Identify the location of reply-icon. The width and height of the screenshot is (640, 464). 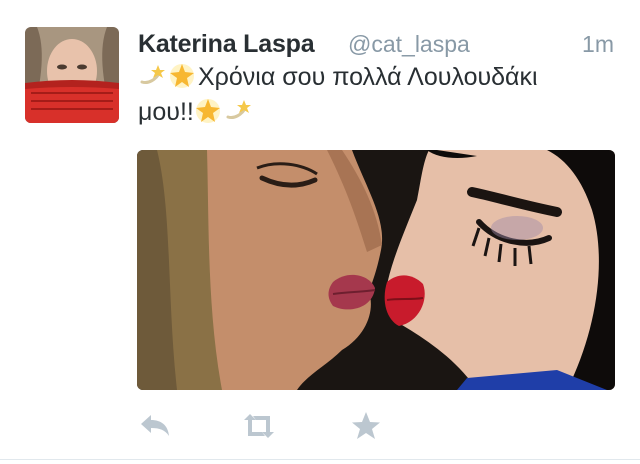
(155, 426).